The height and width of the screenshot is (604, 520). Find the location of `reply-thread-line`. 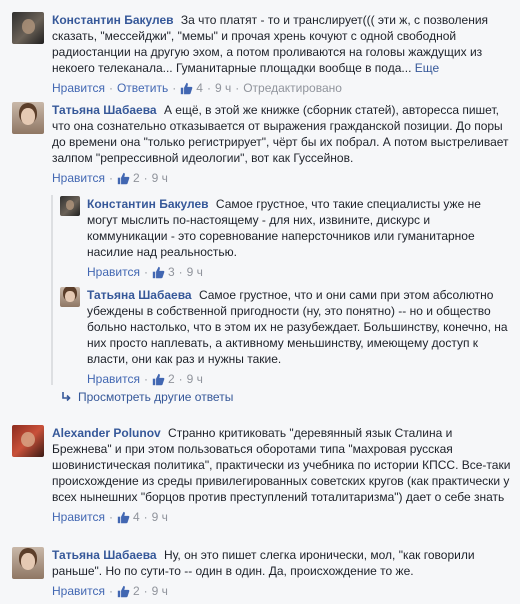

reply-thread-line is located at coordinates (52, 290).